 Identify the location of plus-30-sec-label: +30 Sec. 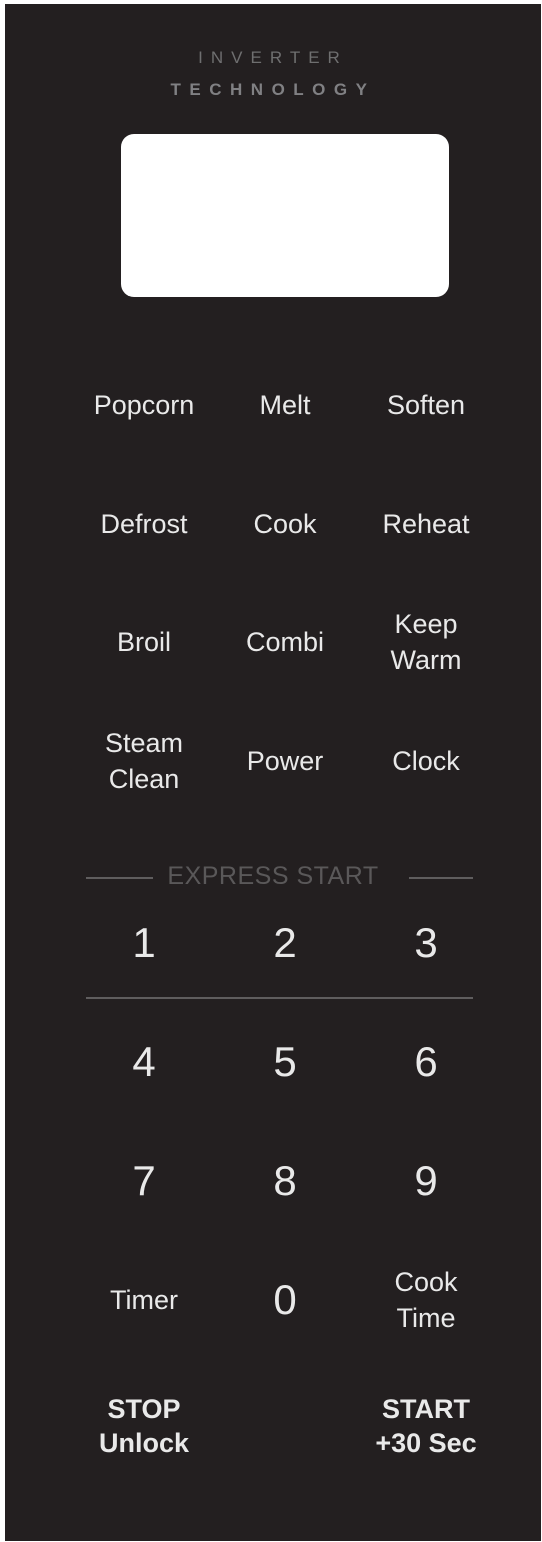
(426, 1443).